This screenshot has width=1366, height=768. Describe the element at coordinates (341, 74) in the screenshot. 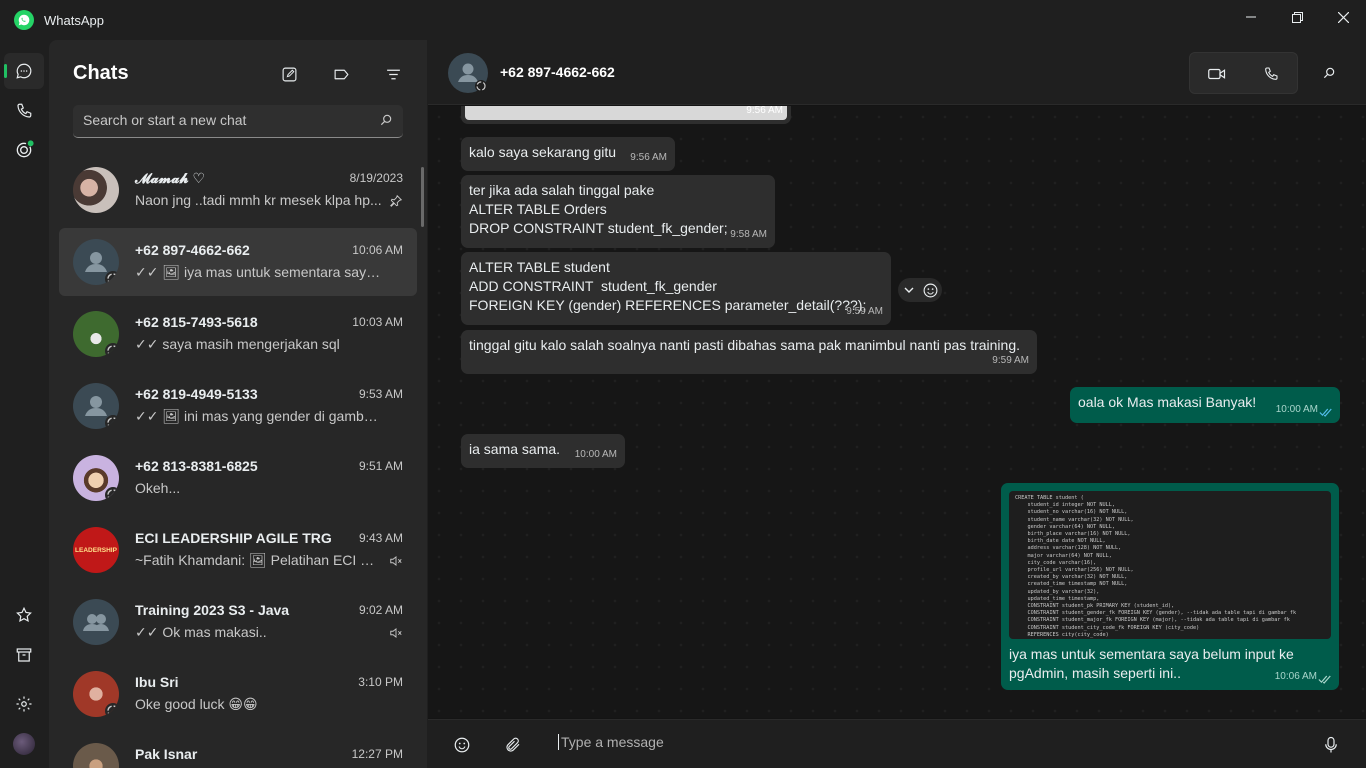

I see `labels-button` at that location.